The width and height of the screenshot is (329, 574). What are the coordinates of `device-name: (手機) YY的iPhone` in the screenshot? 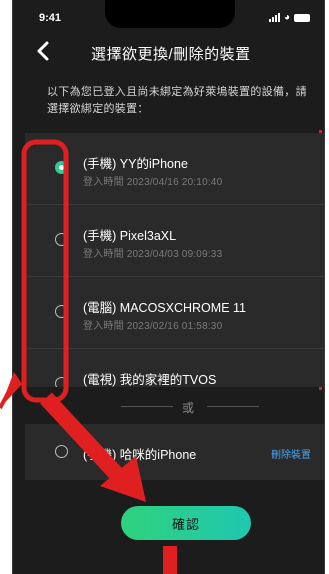 It's located at (135, 164).